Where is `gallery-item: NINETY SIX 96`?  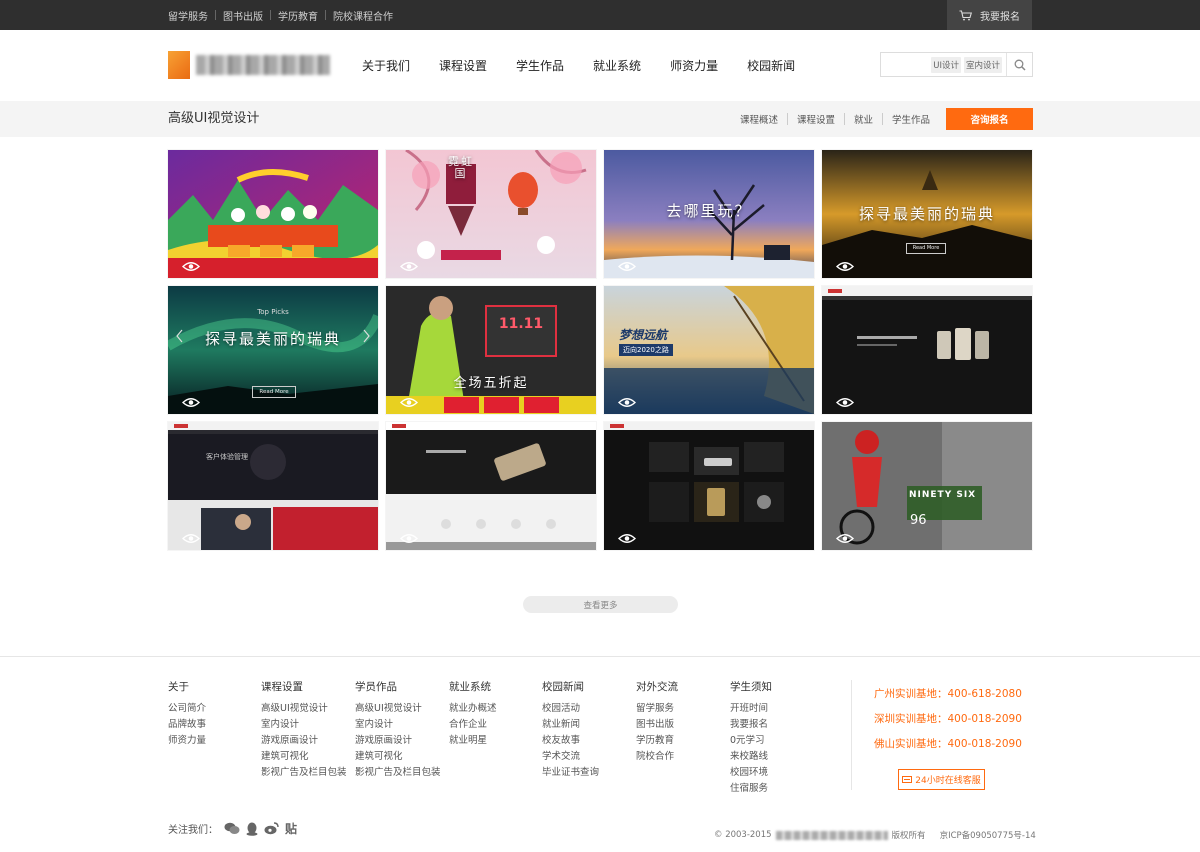
gallery-item: NINETY SIX 96 is located at coordinates (927, 486).